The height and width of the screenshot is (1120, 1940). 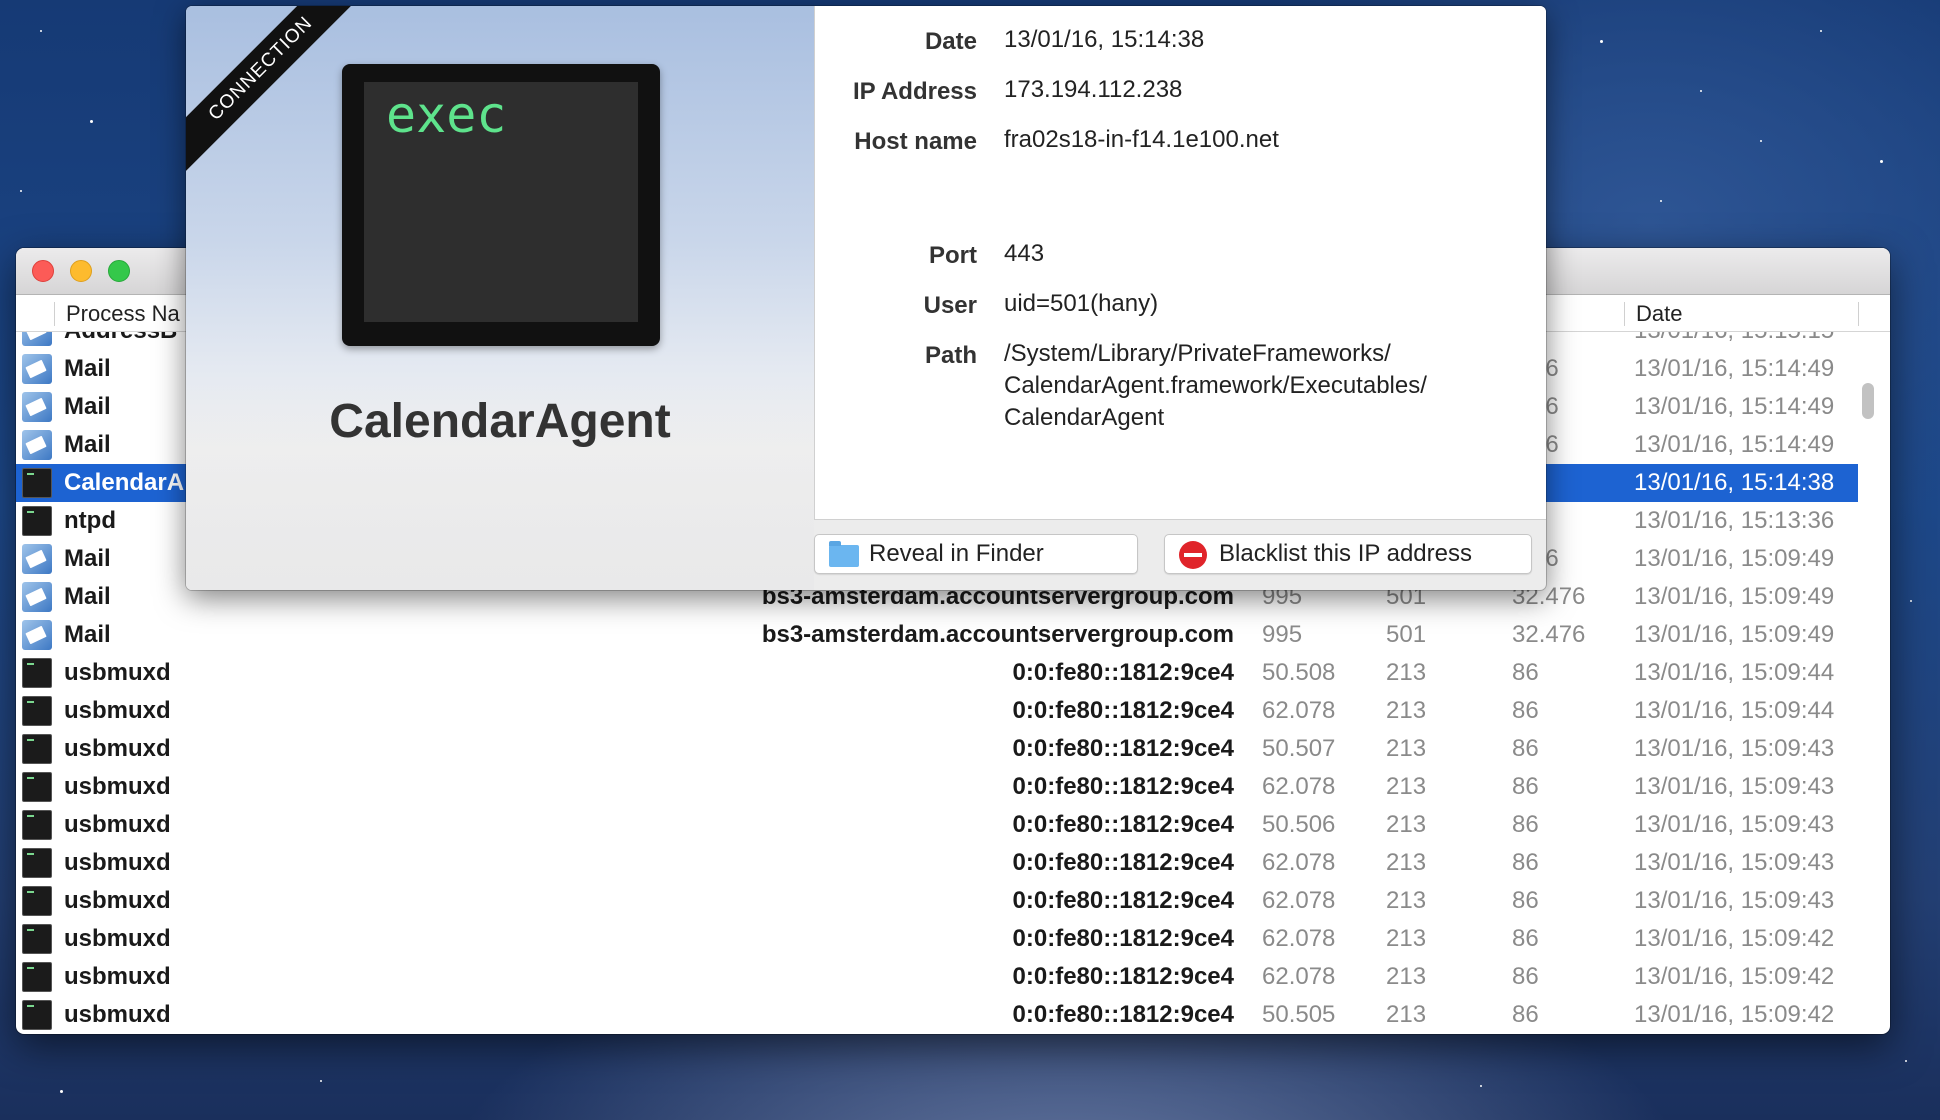 What do you see at coordinates (119, 271) in the screenshot?
I see `zoom-button` at bounding box center [119, 271].